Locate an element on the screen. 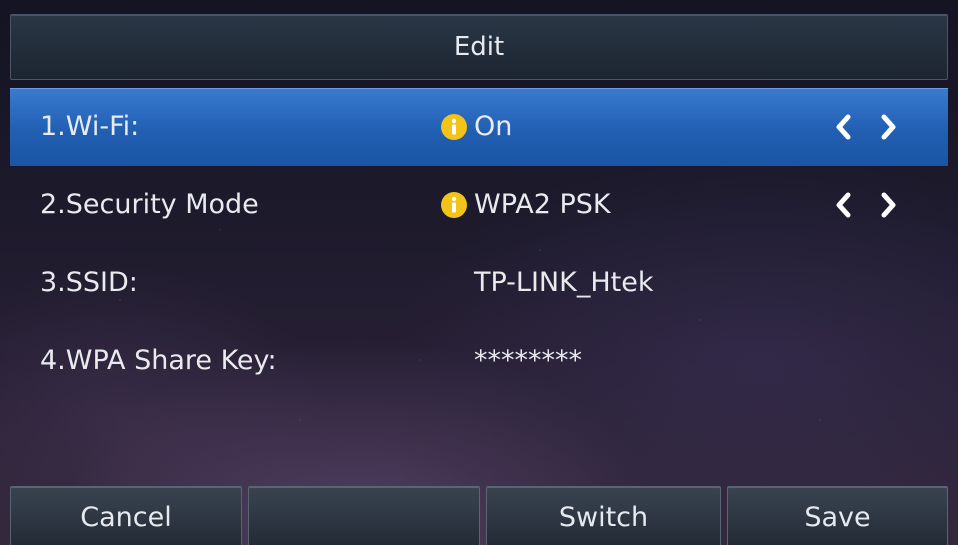 The width and height of the screenshot is (958, 545). setting-row-ssid: 3.SSID: TP-LINK_Htek is located at coordinates (479, 283).